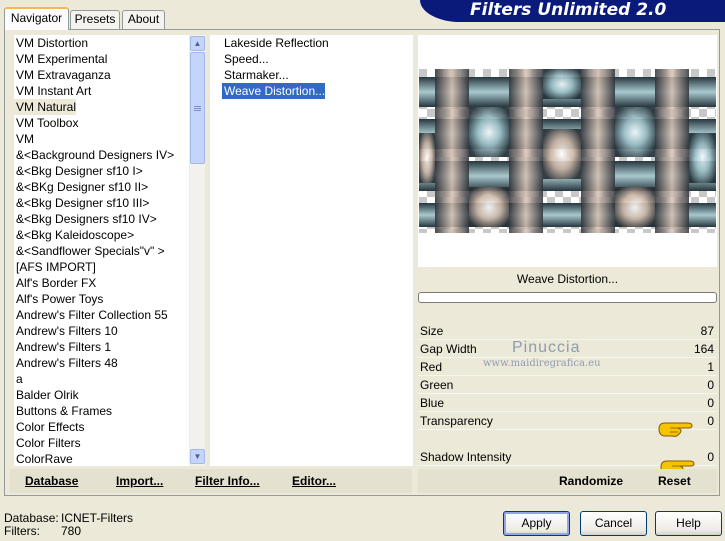  What do you see at coordinates (60, 59) in the screenshot?
I see `category-list-item: VM Experimental` at bounding box center [60, 59].